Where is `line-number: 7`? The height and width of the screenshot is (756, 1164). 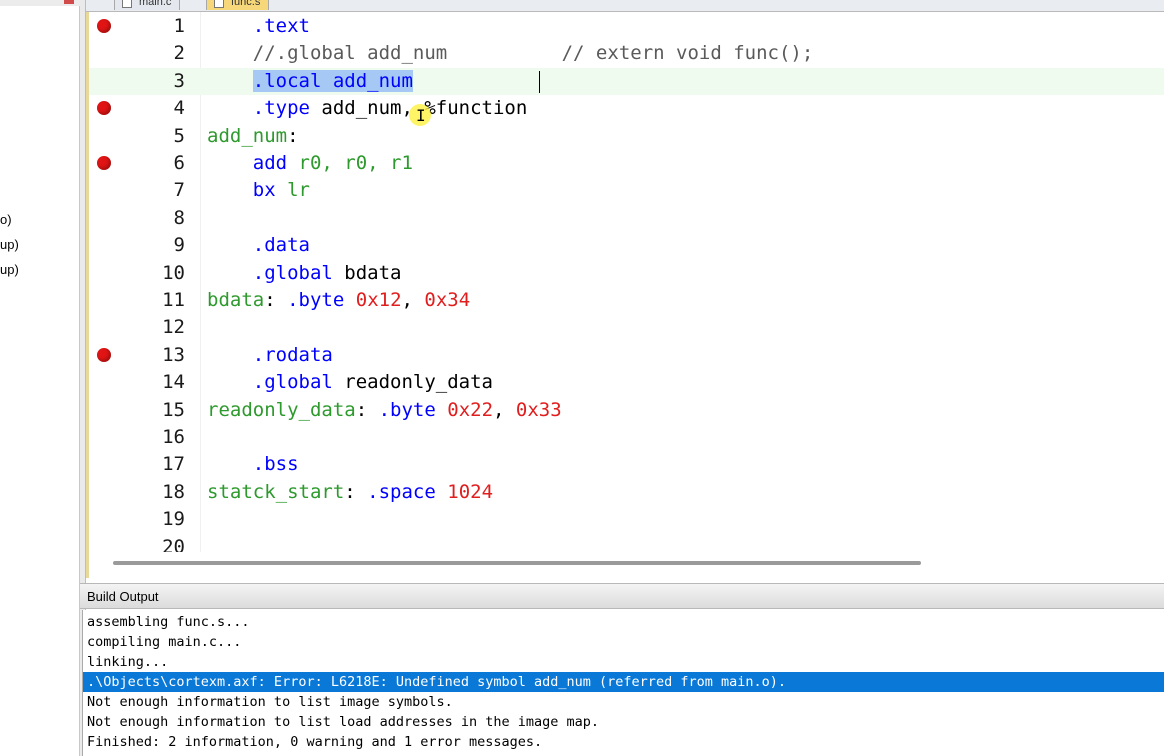 line-number: 7 is located at coordinates (179, 190).